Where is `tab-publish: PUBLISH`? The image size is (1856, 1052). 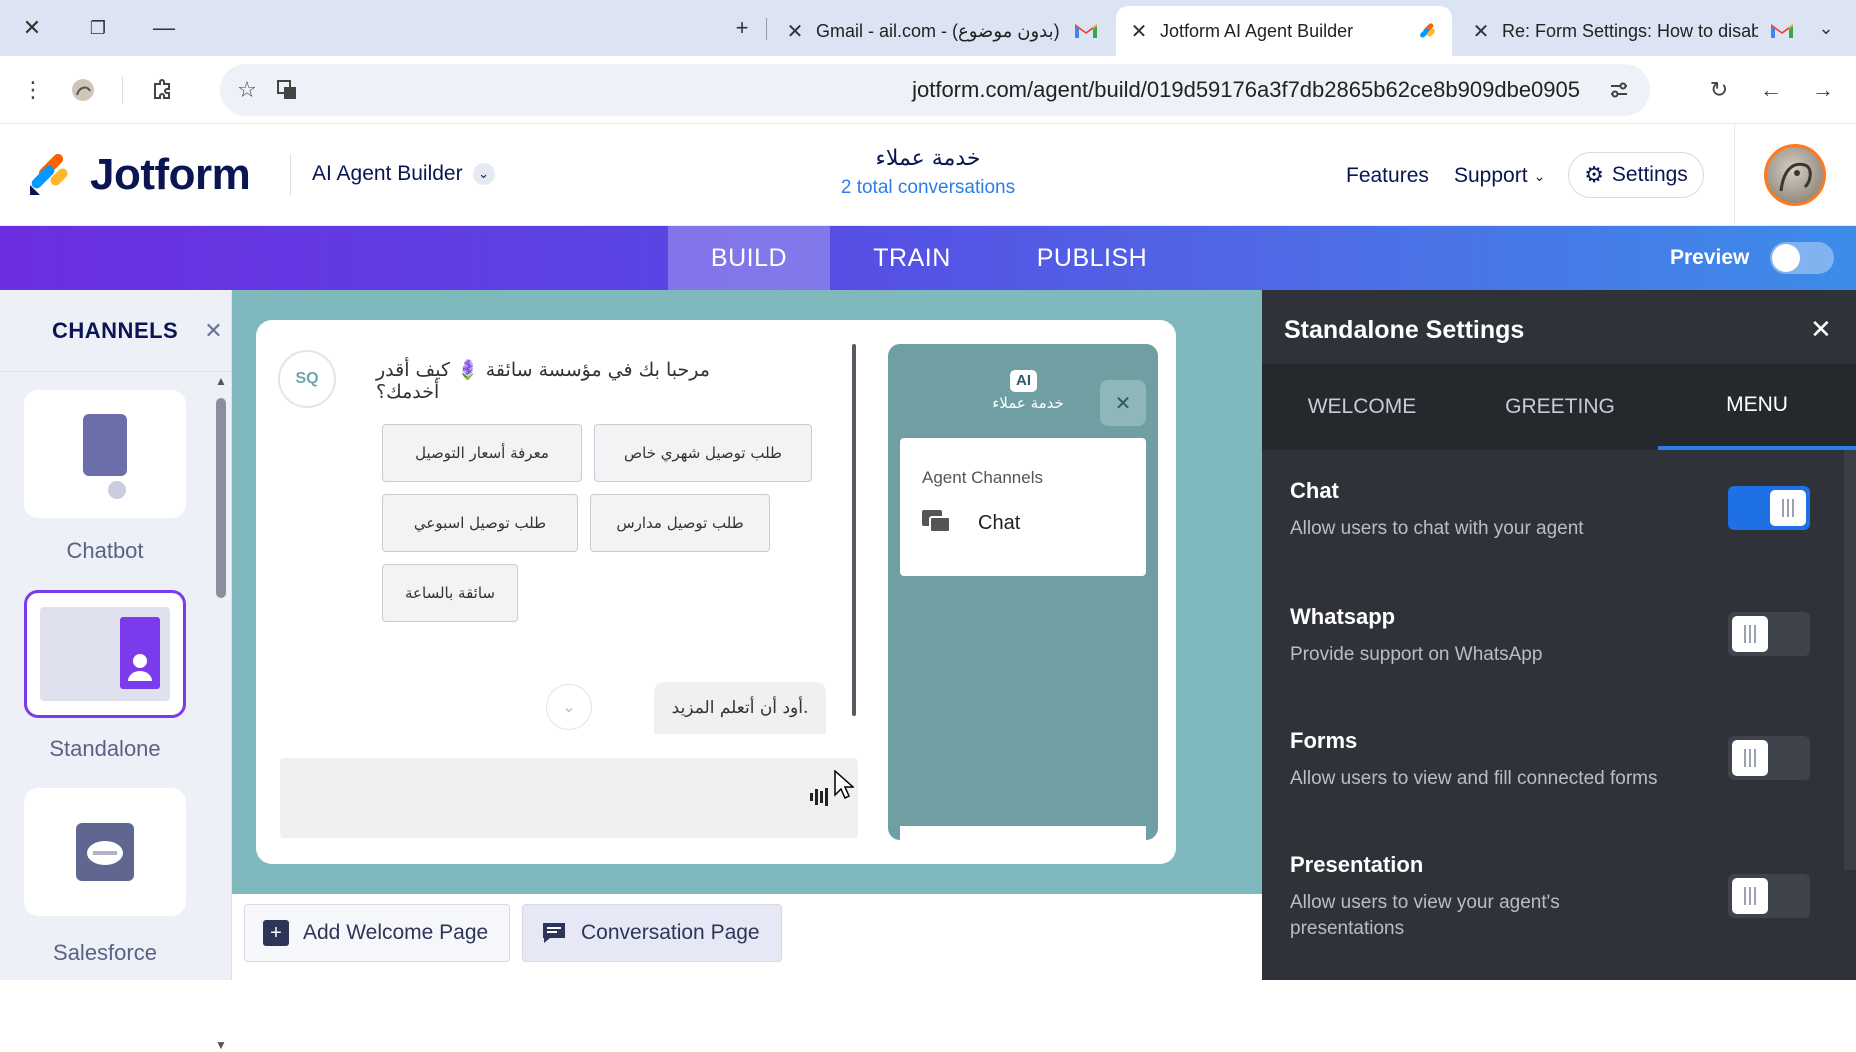
tab-publish: PUBLISH is located at coordinates (1092, 258).